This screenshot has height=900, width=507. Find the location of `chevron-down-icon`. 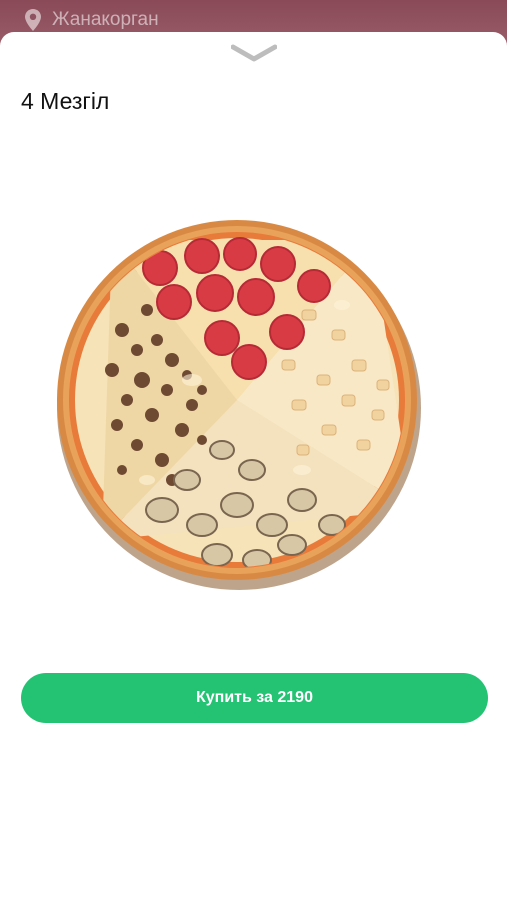

chevron-down-icon is located at coordinates (254, 53).